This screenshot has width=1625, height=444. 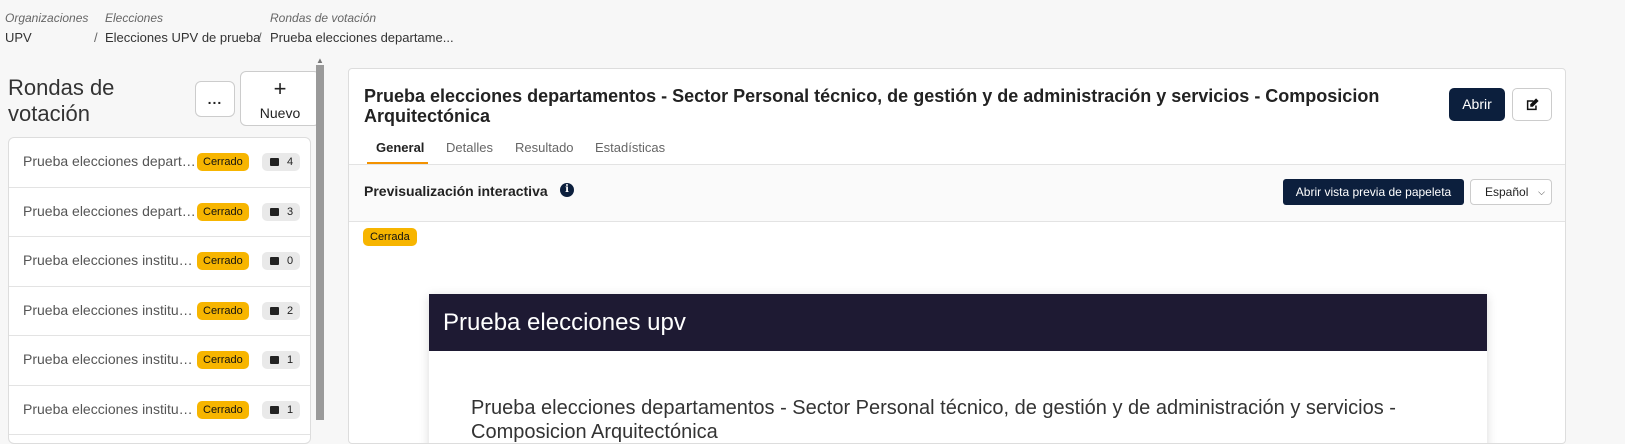 I want to click on info-icon: i, so click(x=567, y=190).